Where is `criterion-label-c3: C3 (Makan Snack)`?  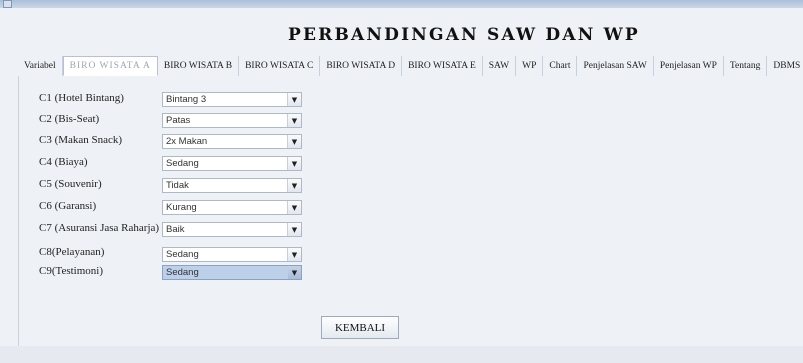 criterion-label-c3: C3 (Makan Snack) is located at coordinates (81, 140).